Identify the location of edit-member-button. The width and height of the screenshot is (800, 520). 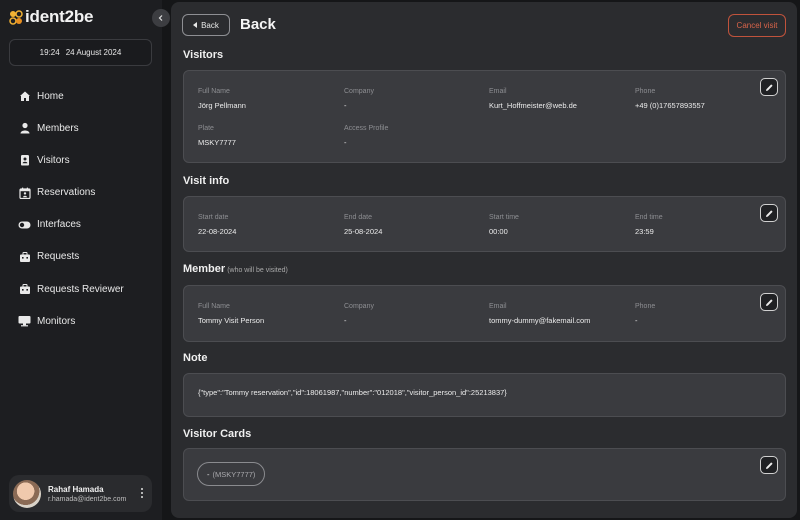
(769, 302).